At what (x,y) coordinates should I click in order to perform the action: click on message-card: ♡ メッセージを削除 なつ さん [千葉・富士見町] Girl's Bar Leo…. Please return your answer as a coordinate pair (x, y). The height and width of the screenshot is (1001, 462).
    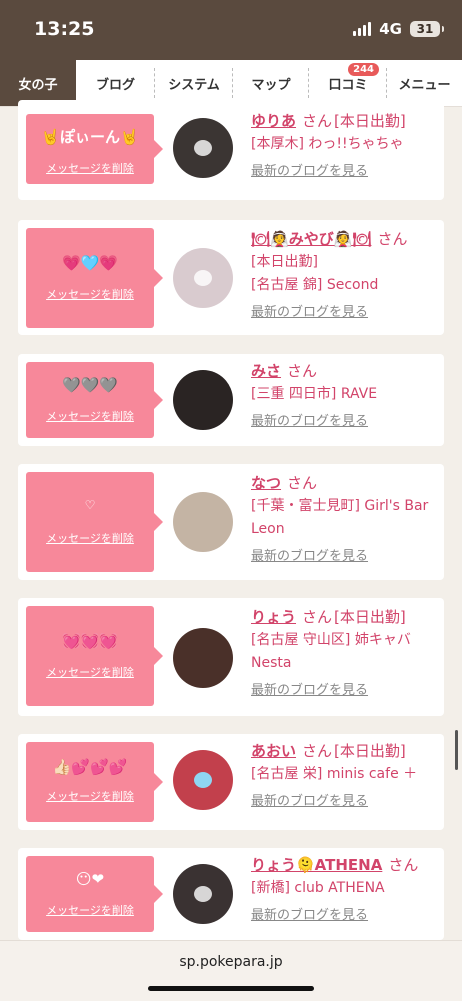
    Looking at the image, I should click on (231, 522).